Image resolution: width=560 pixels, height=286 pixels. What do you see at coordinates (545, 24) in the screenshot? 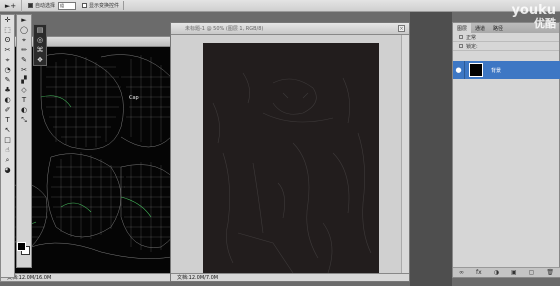
I see `watermark-brand-cn: 优酷` at bounding box center [545, 24].